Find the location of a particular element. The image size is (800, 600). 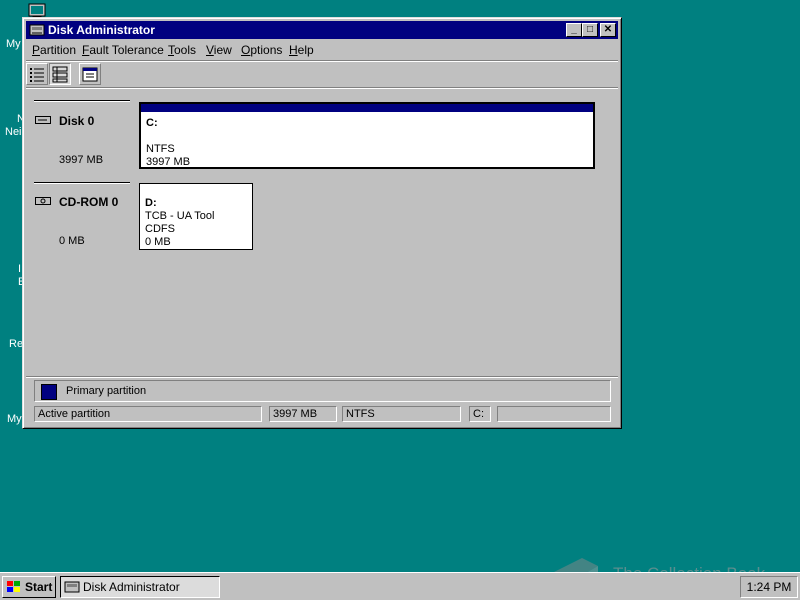

disk-configuration-view-icon is located at coordinates (60, 74).